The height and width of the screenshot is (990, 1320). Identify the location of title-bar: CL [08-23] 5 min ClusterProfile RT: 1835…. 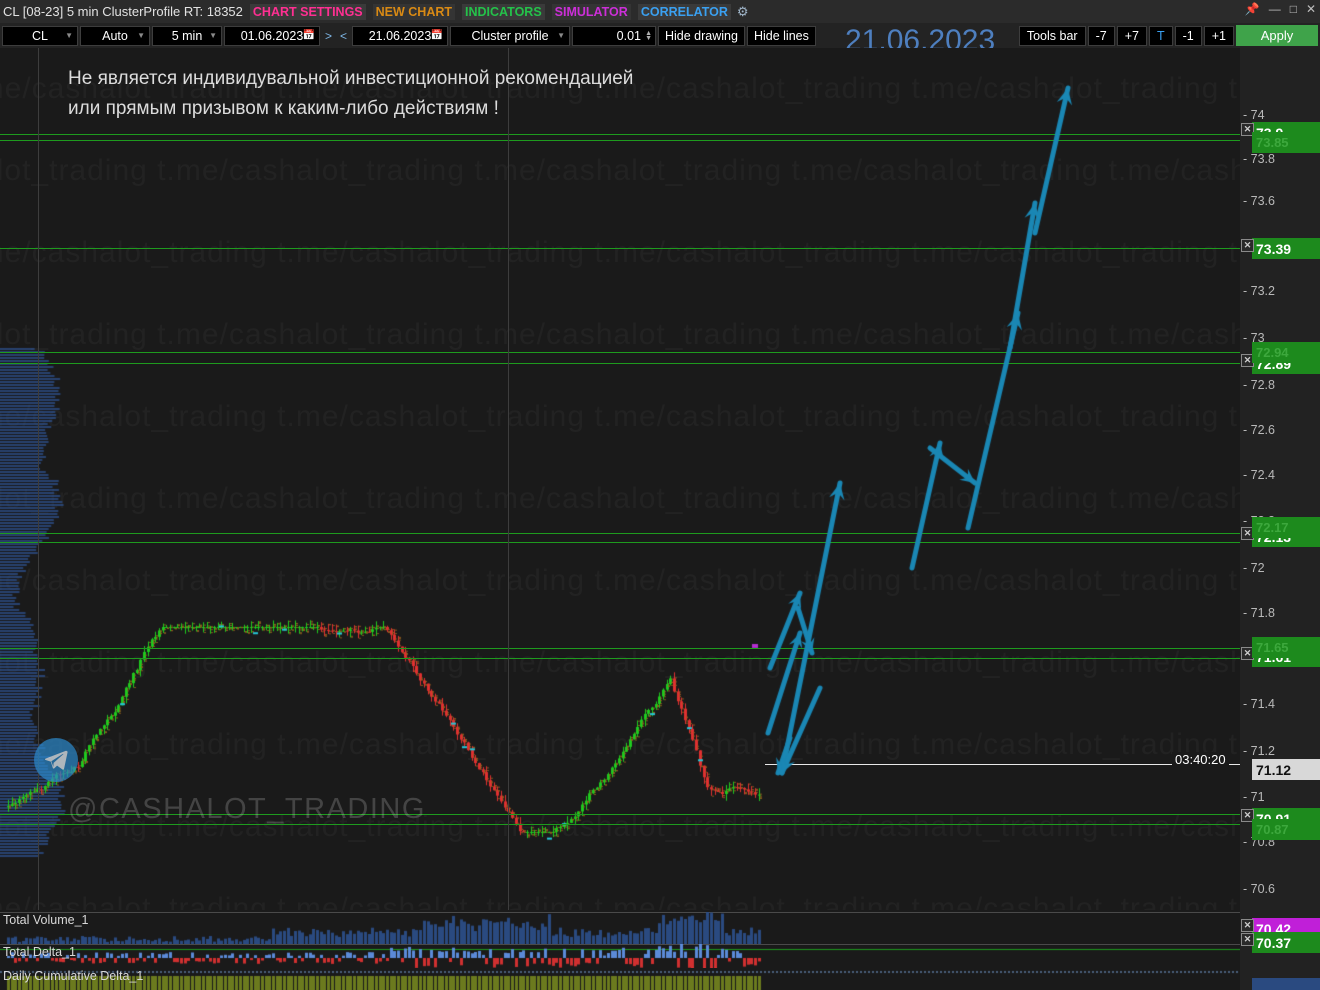
(660, 11).